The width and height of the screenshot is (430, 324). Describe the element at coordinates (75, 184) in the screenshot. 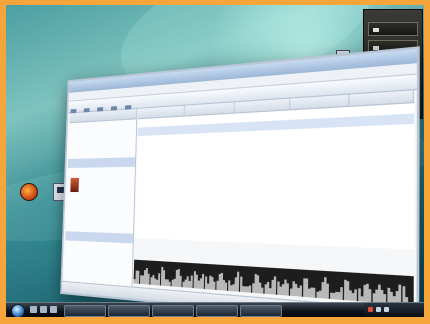

I see `album-art-thumbnail` at that location.